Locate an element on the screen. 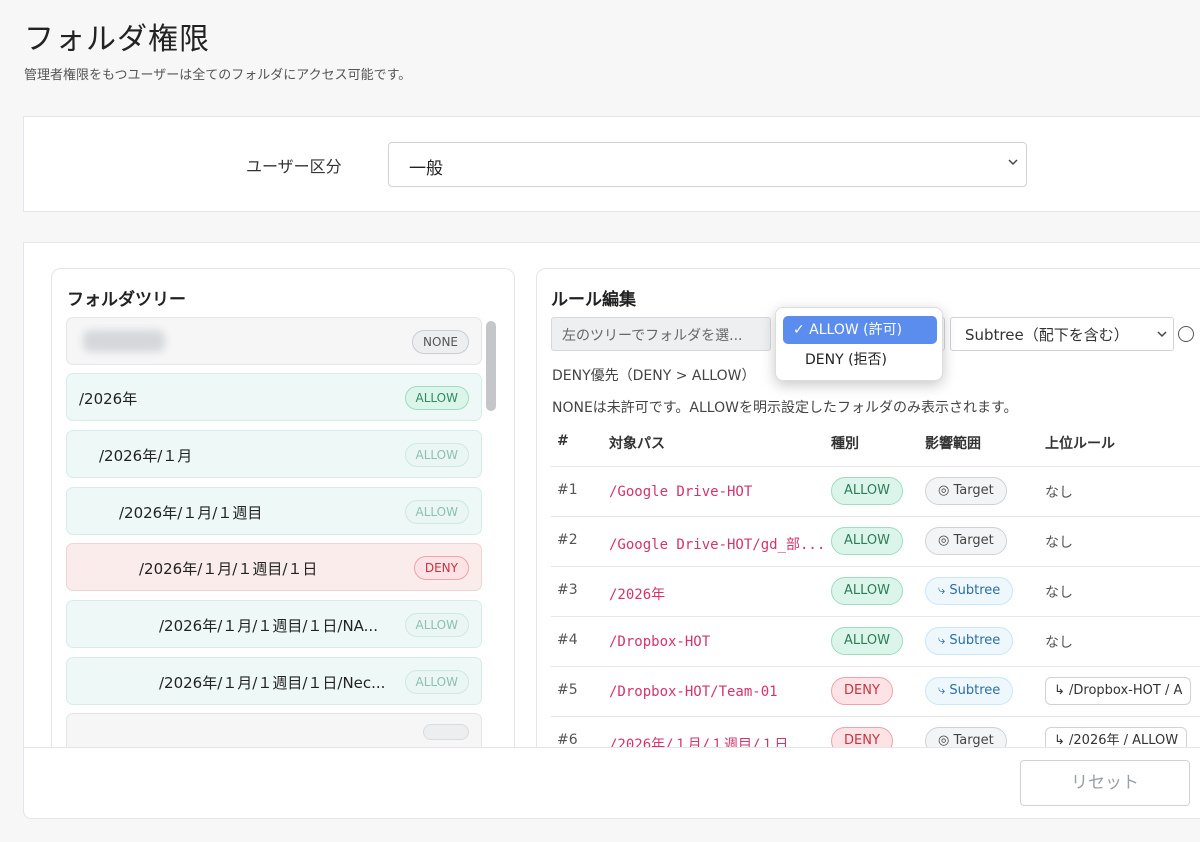 Image resolution: width=1200 pixels, height=842 pixels. user-category-label: ユーザー区分 is located at coordinates (294, 166).